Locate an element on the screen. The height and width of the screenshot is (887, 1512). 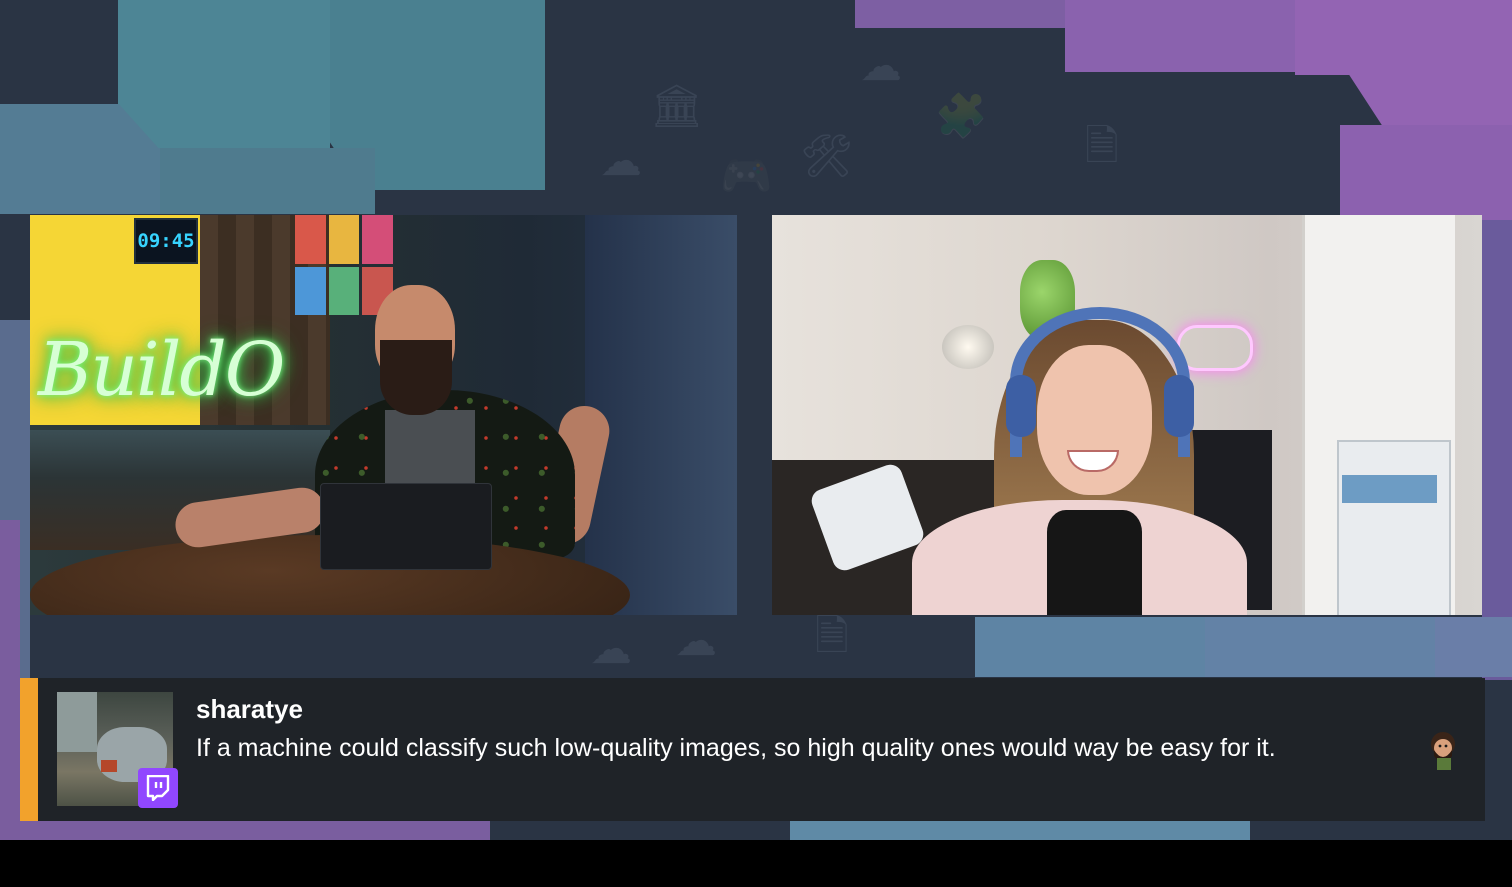
wall-lamp is located at coordinates (968, 347).